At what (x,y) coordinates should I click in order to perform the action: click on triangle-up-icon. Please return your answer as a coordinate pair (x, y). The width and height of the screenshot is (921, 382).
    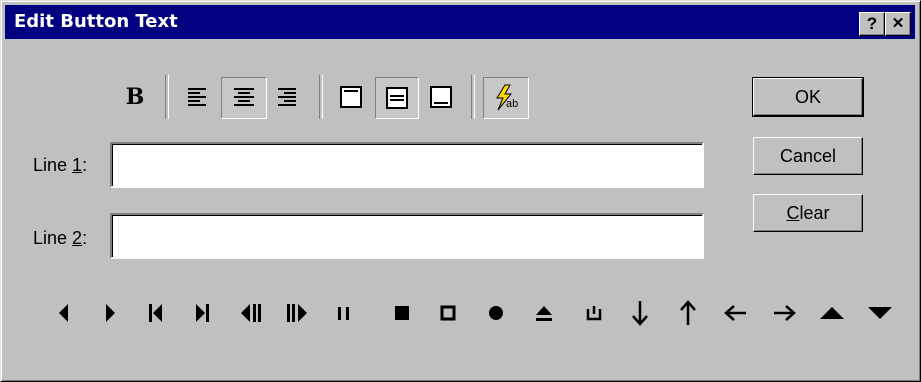
    Looking at the image, I should click on (832, 313).